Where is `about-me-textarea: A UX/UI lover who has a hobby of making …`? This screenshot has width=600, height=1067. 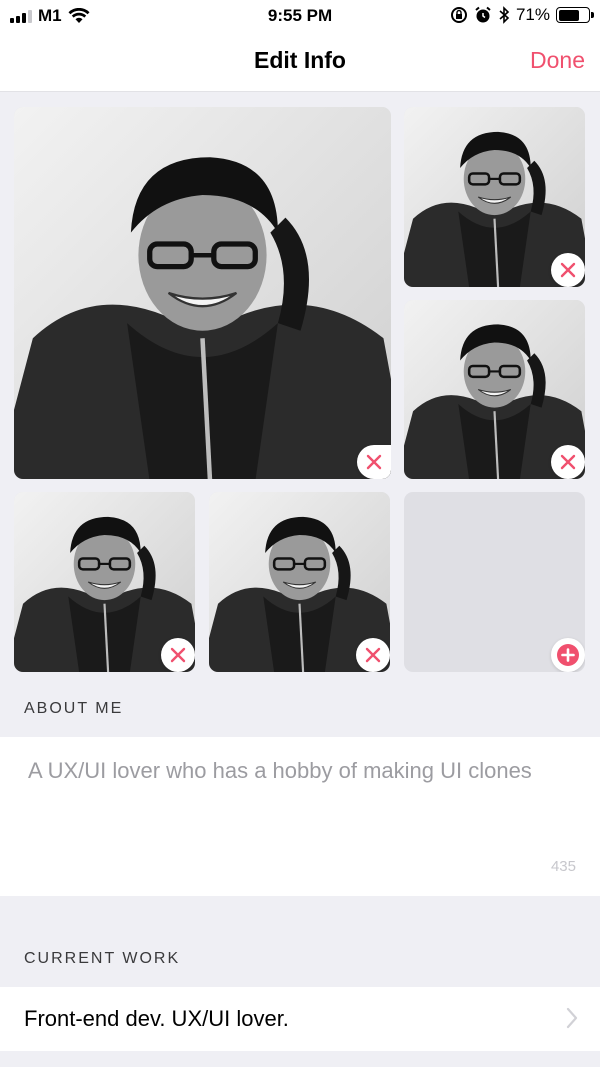 about-me-textarea: A UX/UI lover who has a hobby of making … is located at coordinates (288, 771).